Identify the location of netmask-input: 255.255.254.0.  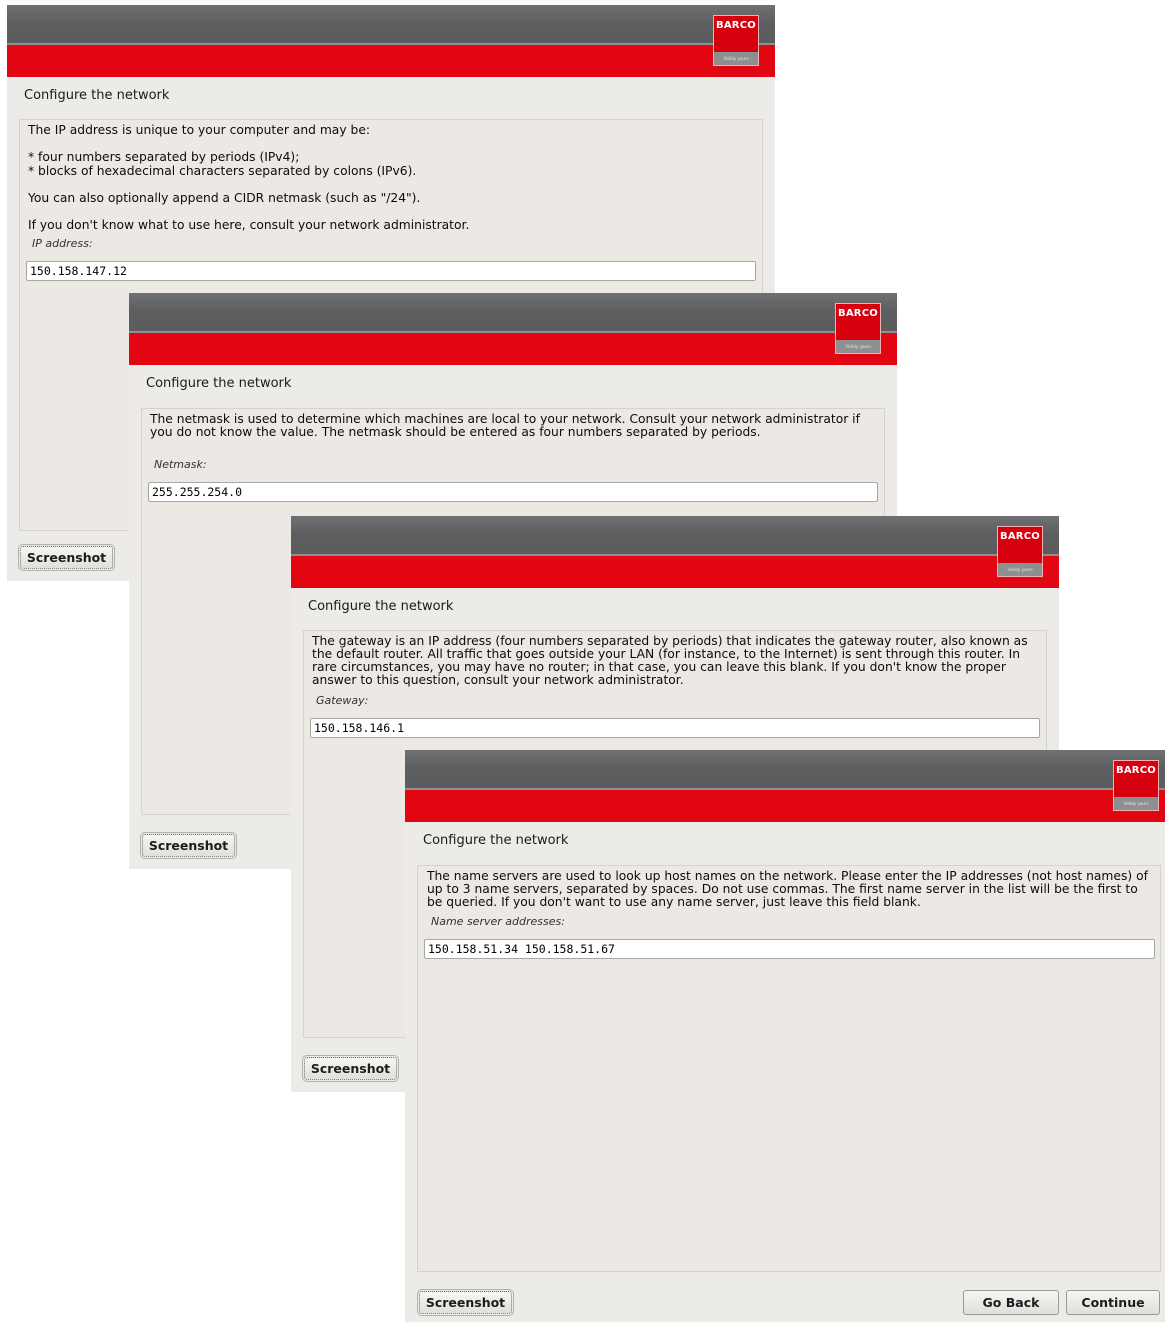
(513, 492).